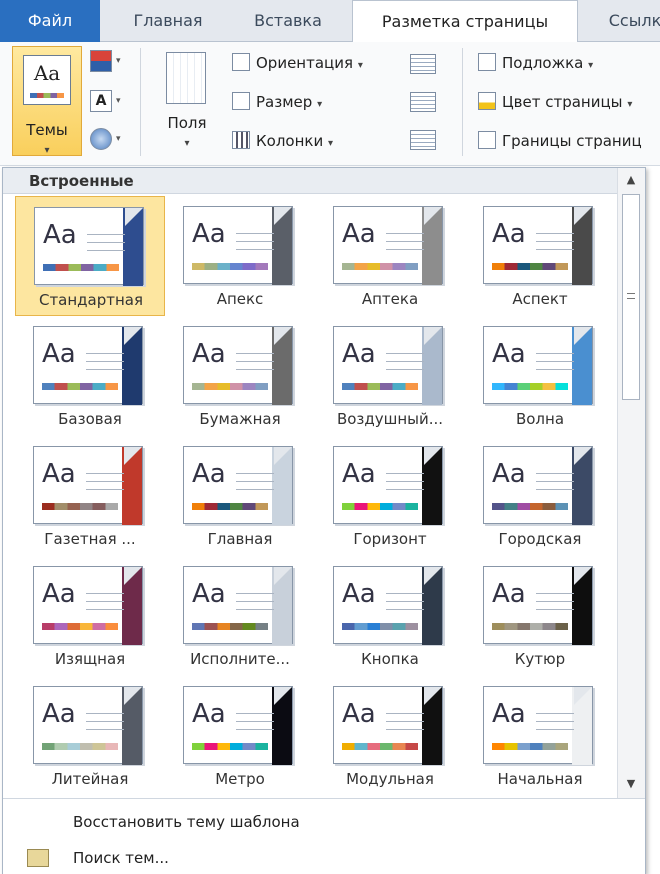  What do you see at coordinates (540, 779) in the screenshot?
I see `theme-label: Начальная` at bounding box center [540, 779].